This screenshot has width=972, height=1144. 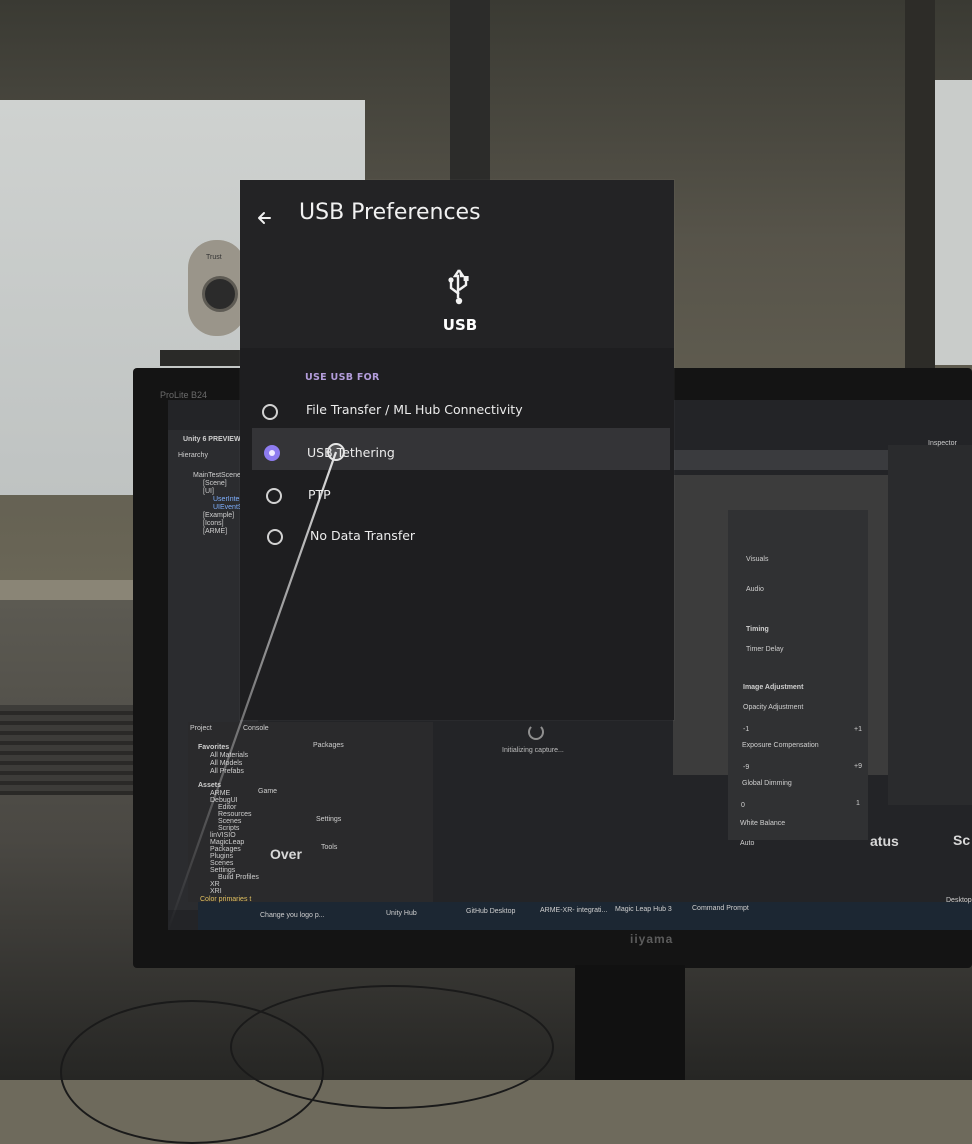 What do you see at coordinates (643, 909) in the screenshot?
I see `taskbar-item: Magic Leap Hub 3` at bounding box center [643, 909].